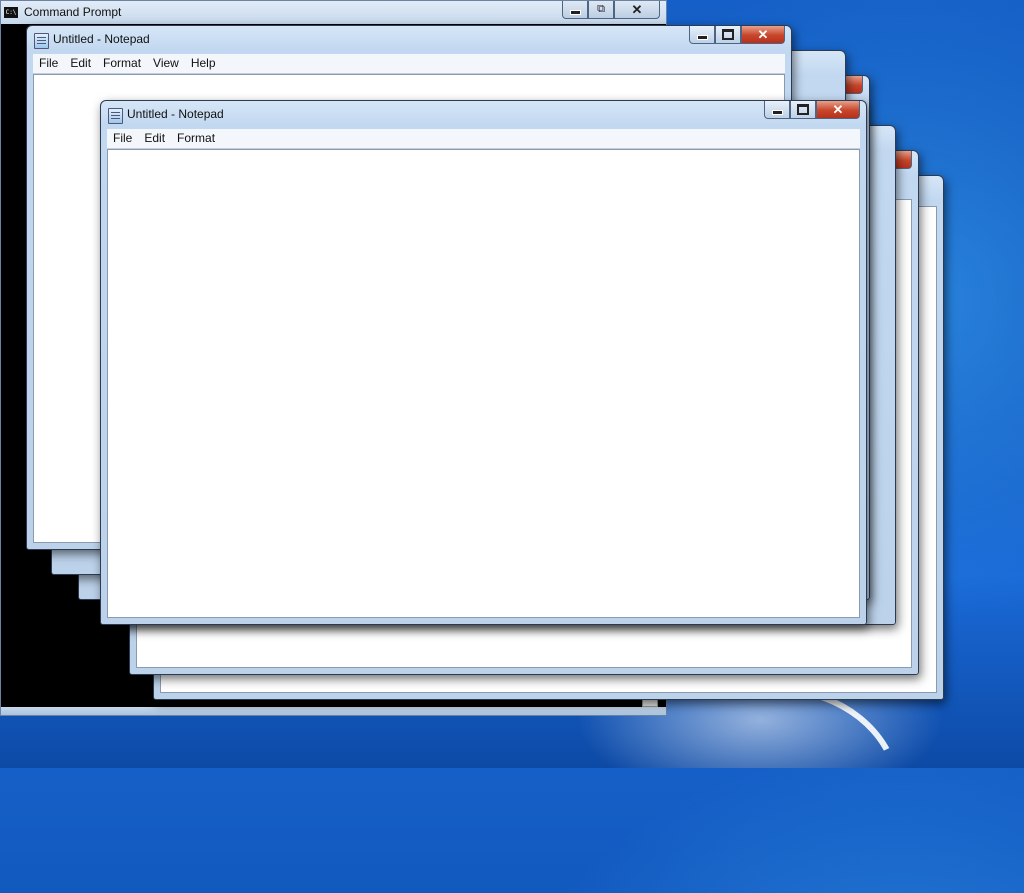  Describe the element at coordinates (333, 12) in the screenshot. I see `command-prompt-titlebar: C:\ Command Prompt ⧉ ✕` at that location.